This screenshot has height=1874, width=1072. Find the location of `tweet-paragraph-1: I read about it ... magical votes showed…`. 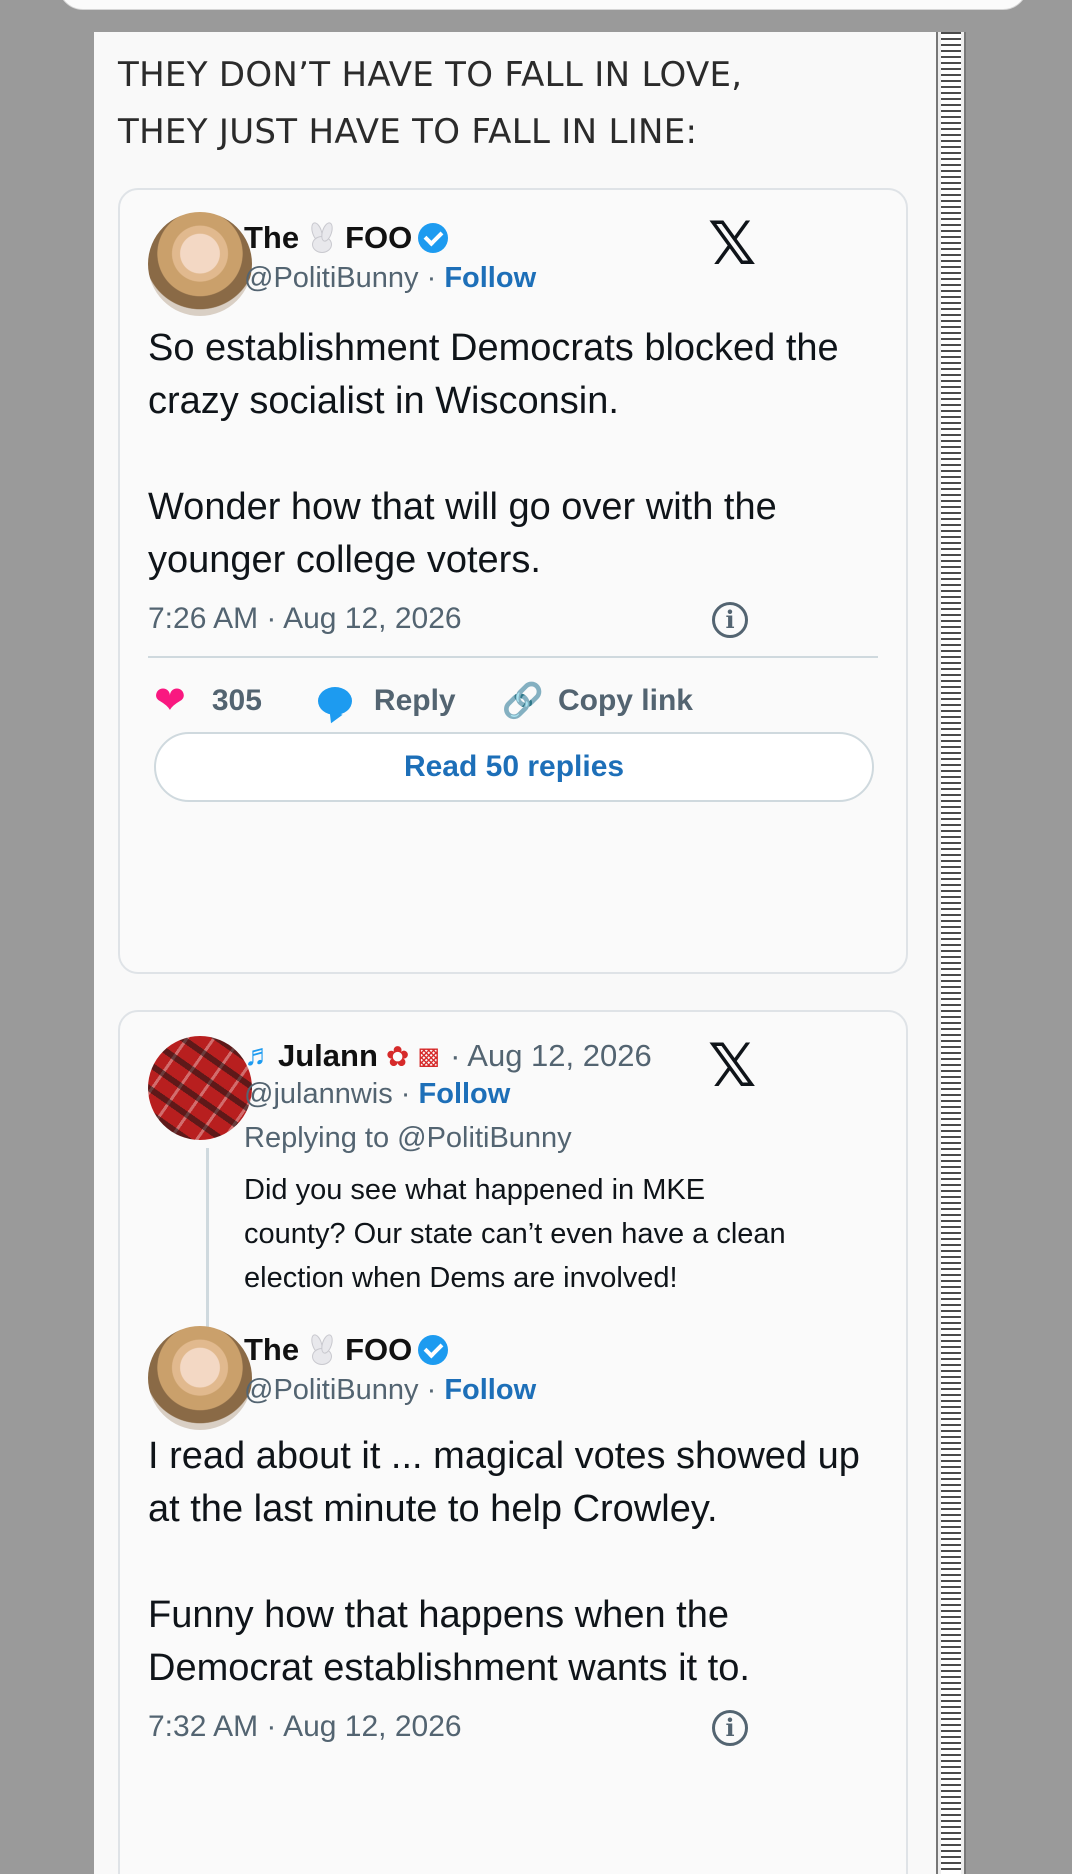

tweet-paragraph-1: I read about it ... magical votes showed… is located at coordinates (504, 1482).